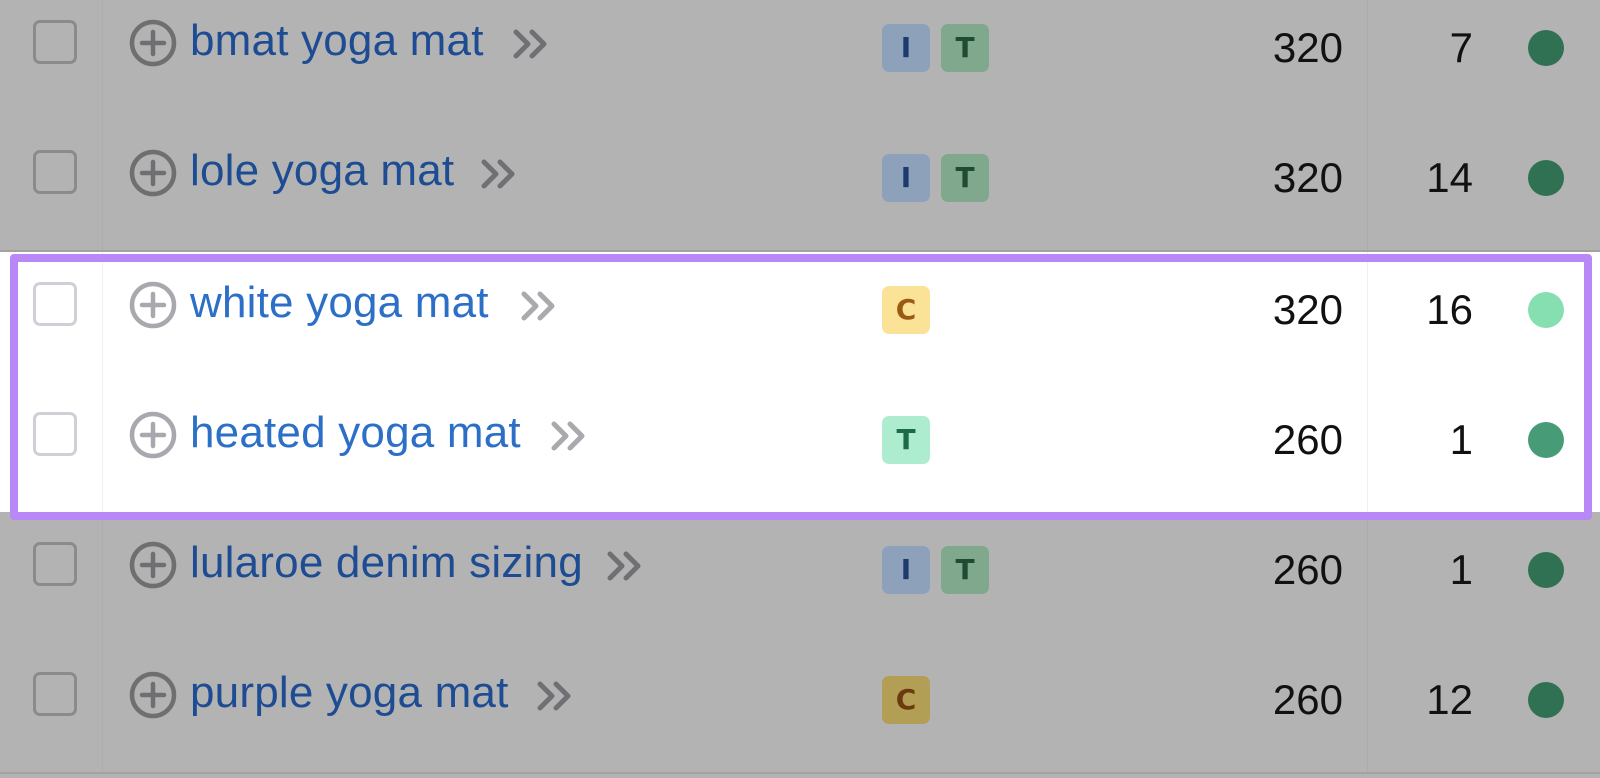 The height and width of the screenshot is (778, 1600). What do you see at coordinates (355, 433) in the screenshot?
I see `keyword-link: heated yoga mat` at bounding box center [355, 433].